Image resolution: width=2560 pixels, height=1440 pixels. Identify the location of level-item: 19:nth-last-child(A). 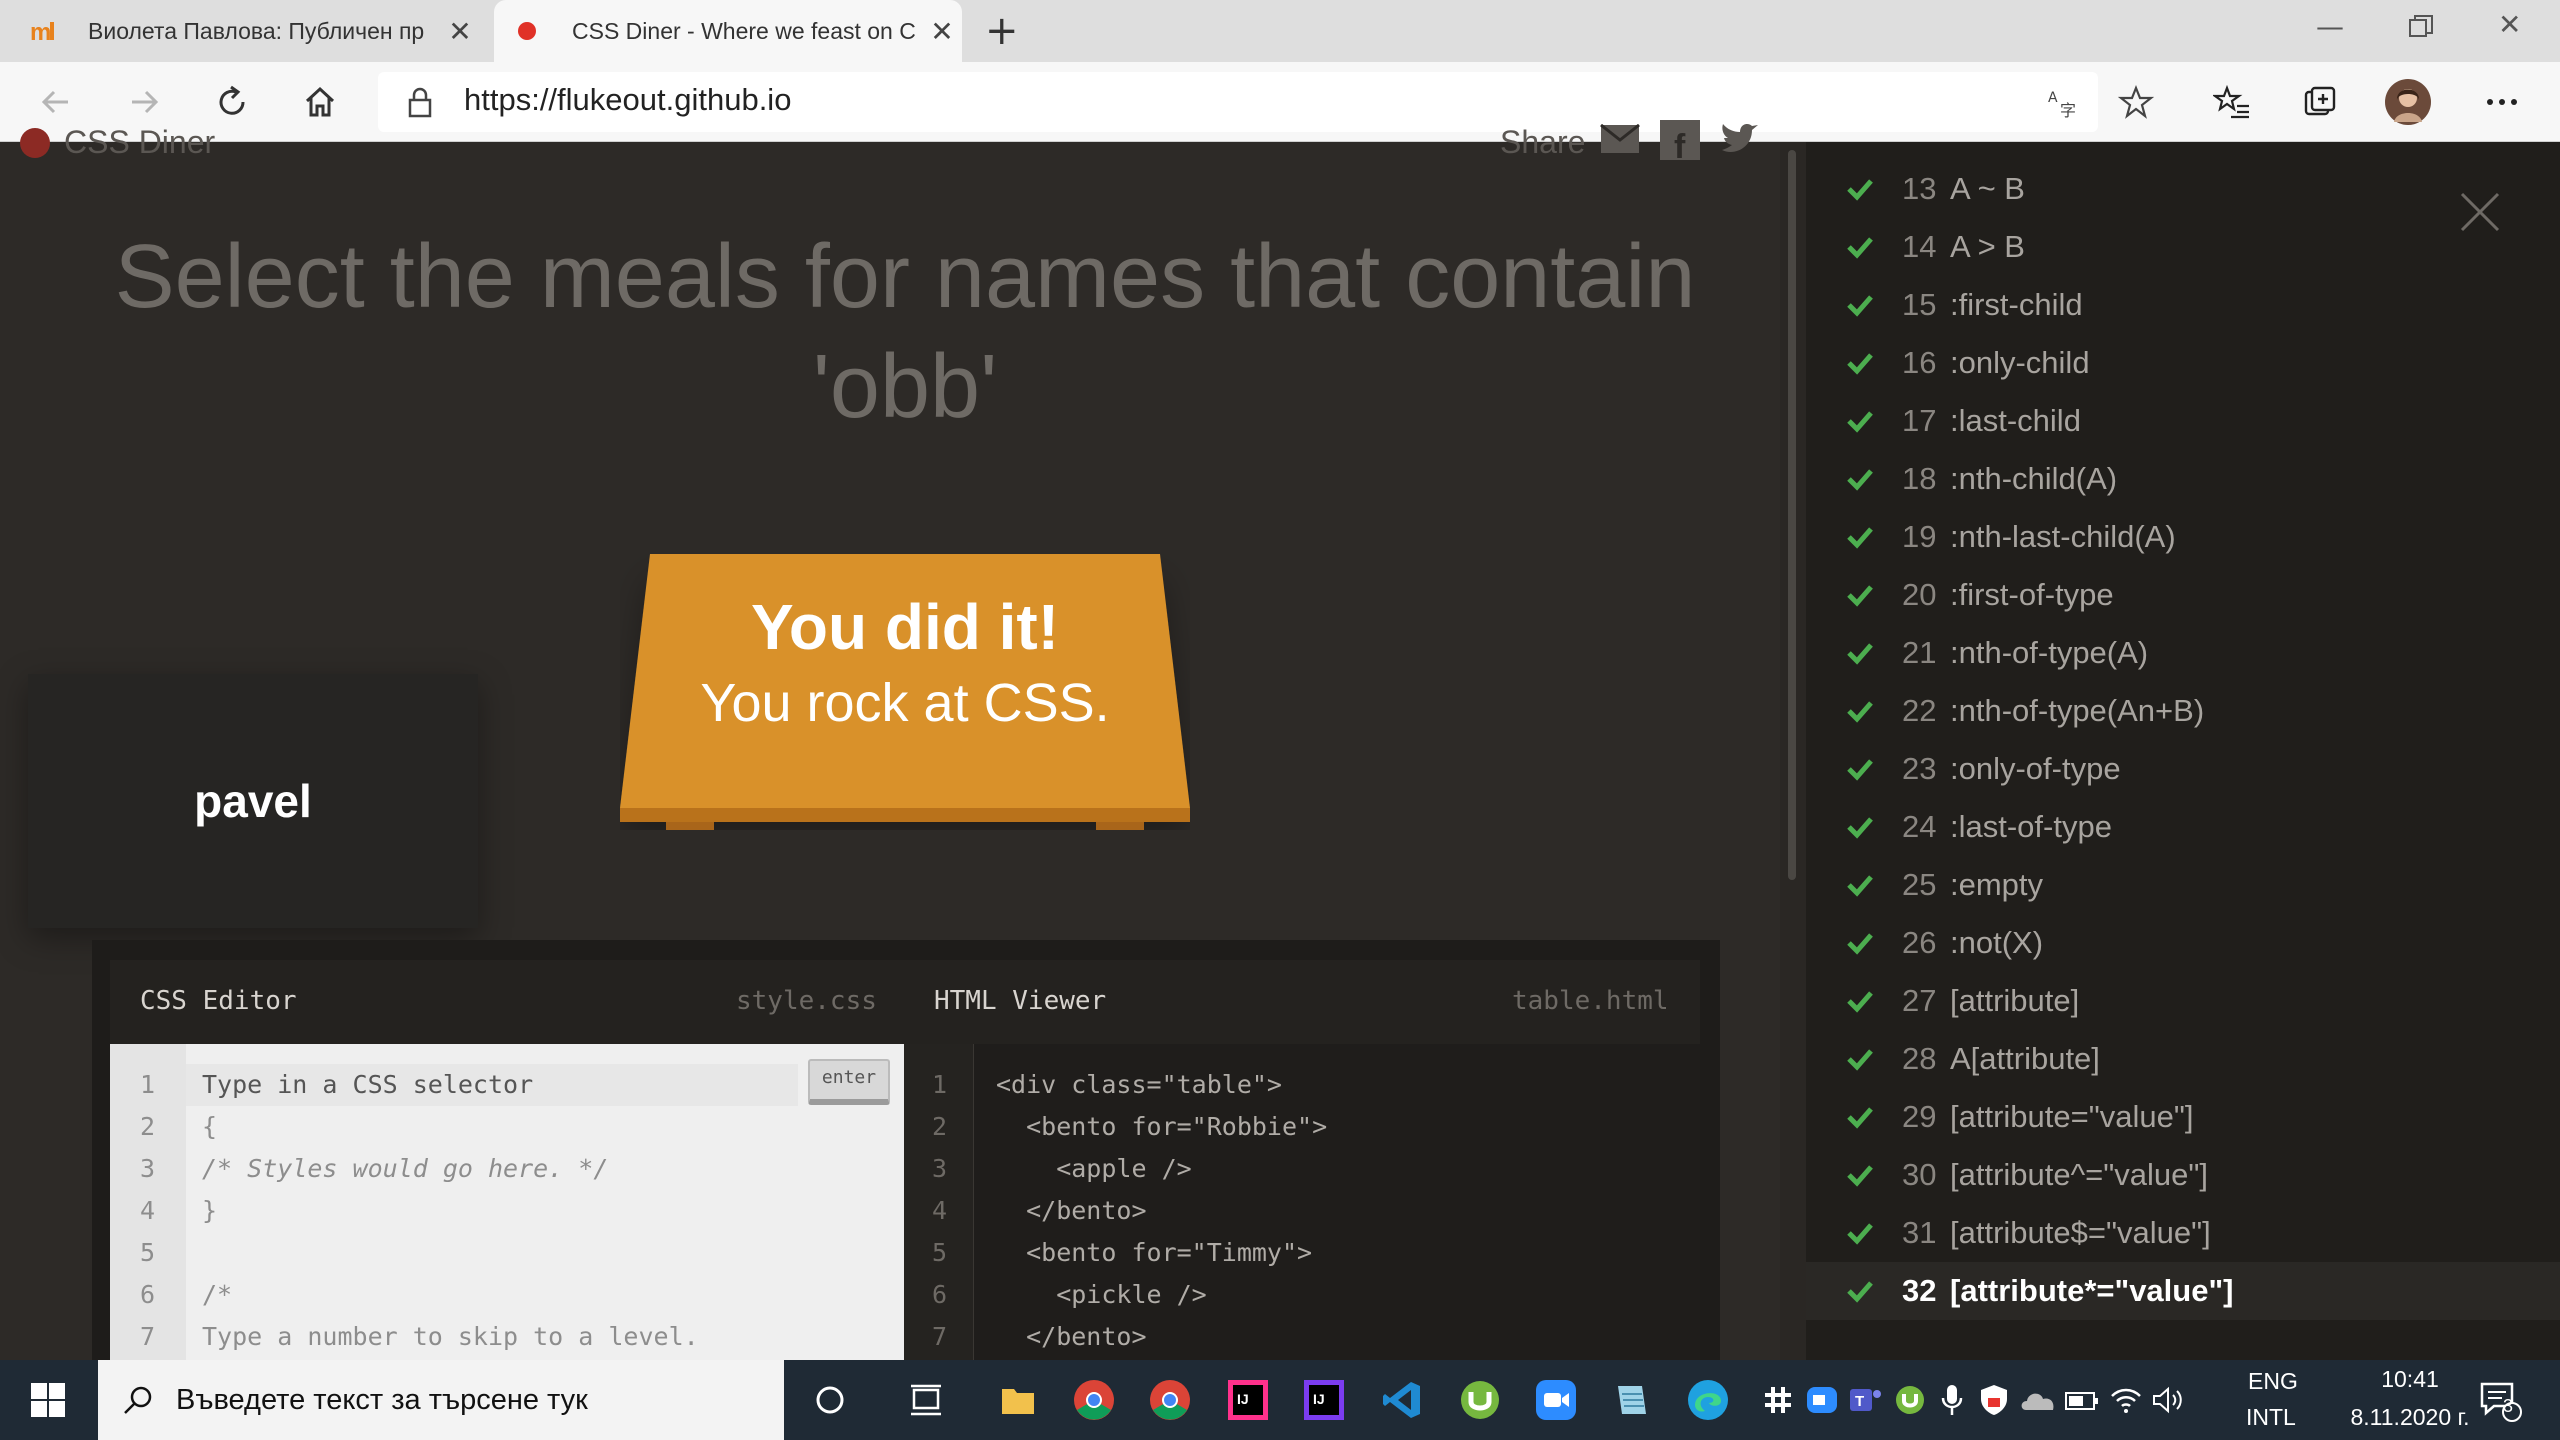
(2183, 537).